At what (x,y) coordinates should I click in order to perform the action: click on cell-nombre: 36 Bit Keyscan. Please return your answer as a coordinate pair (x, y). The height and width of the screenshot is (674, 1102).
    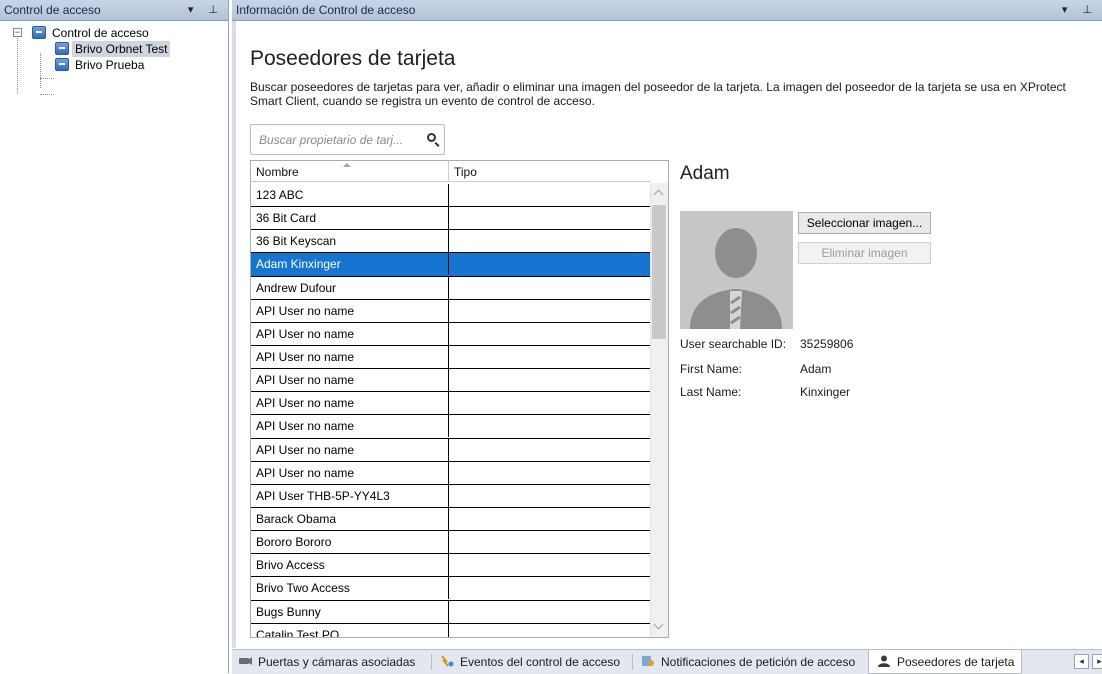
    Looking at the image, I should click on (350, 241).